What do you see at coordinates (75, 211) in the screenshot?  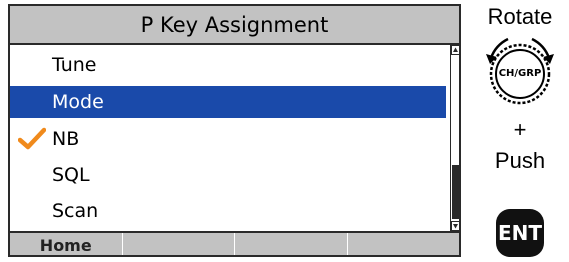 I see `menu-item-label: Scan` at bounding box center [75, 211].